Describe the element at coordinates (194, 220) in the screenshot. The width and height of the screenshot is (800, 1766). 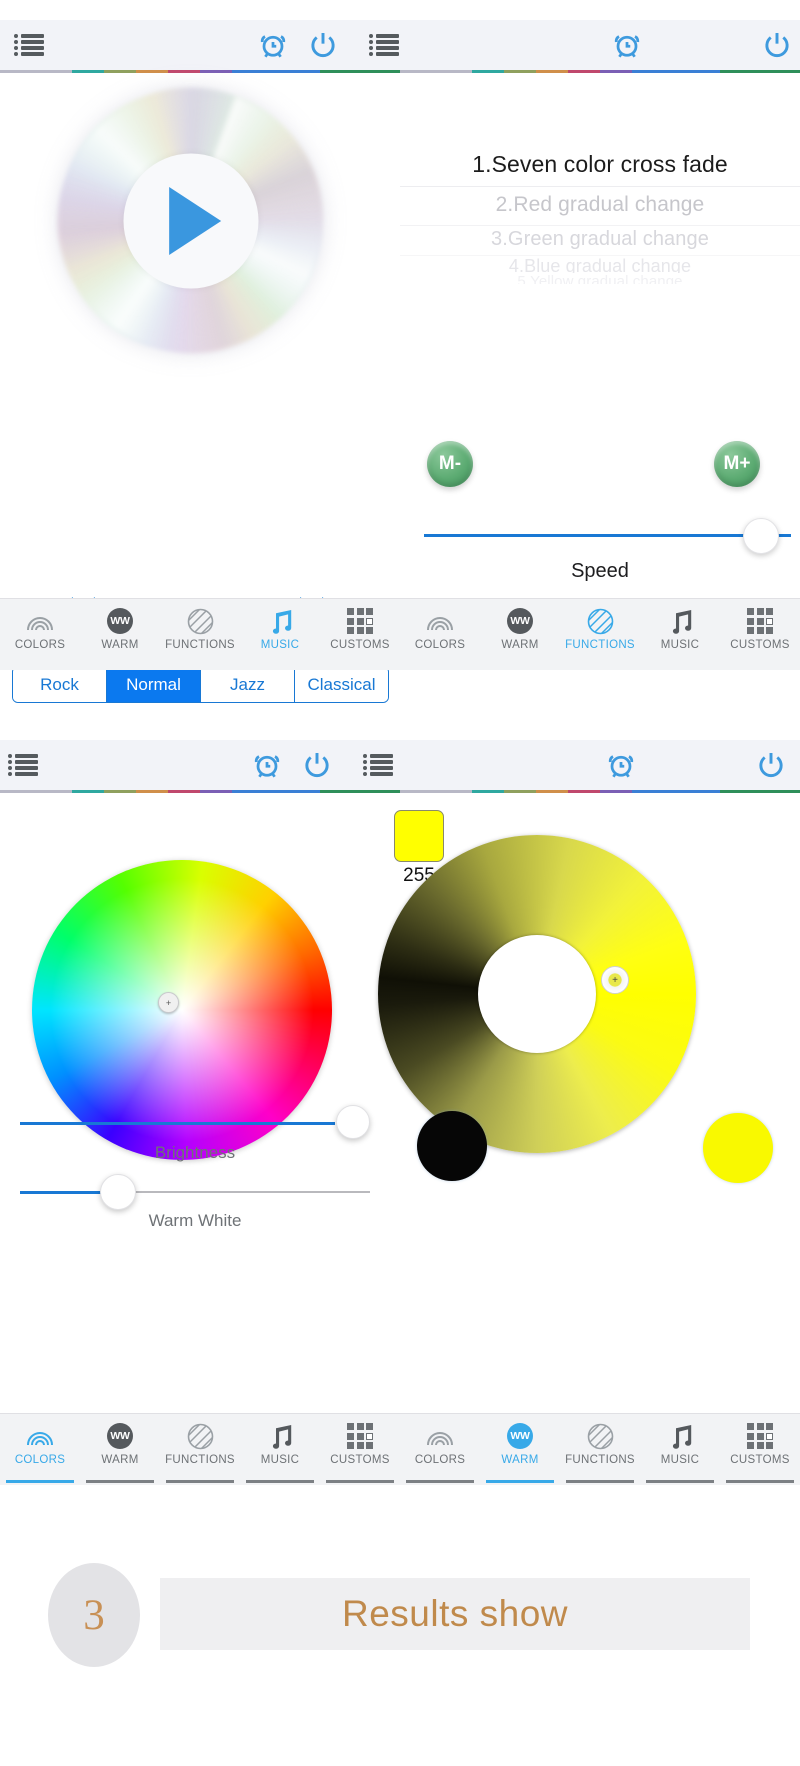
I see `play-icon` at that location.